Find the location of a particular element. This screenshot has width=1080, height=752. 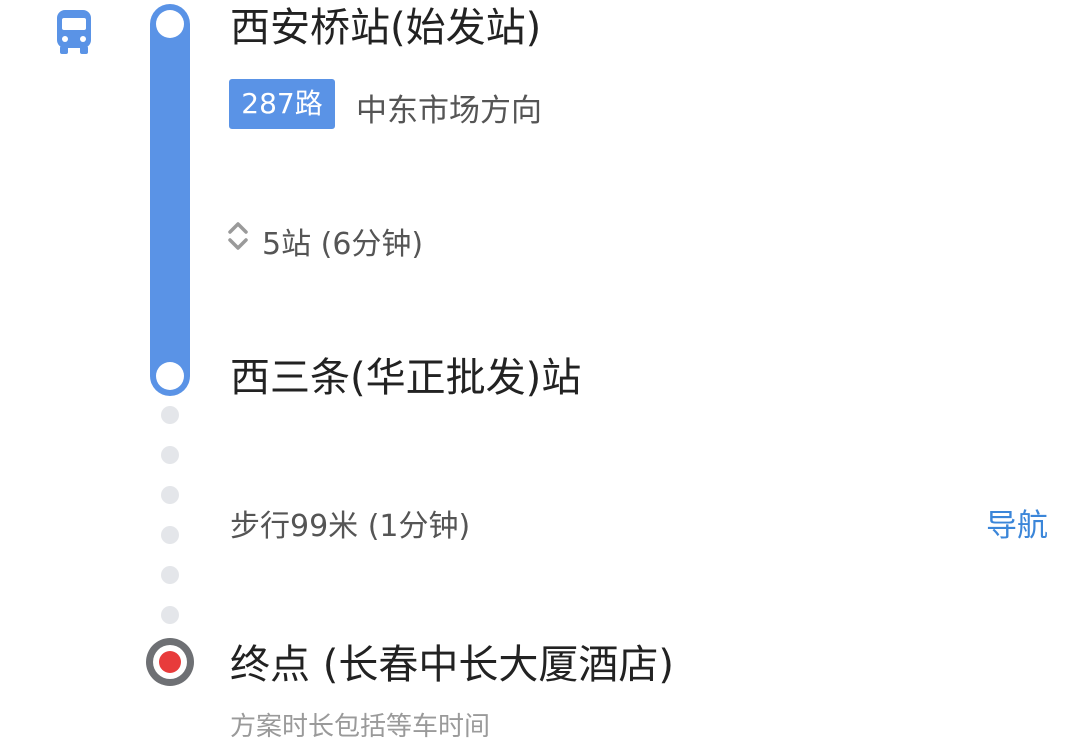

transit-route-line is located at coordinates (170, 200).